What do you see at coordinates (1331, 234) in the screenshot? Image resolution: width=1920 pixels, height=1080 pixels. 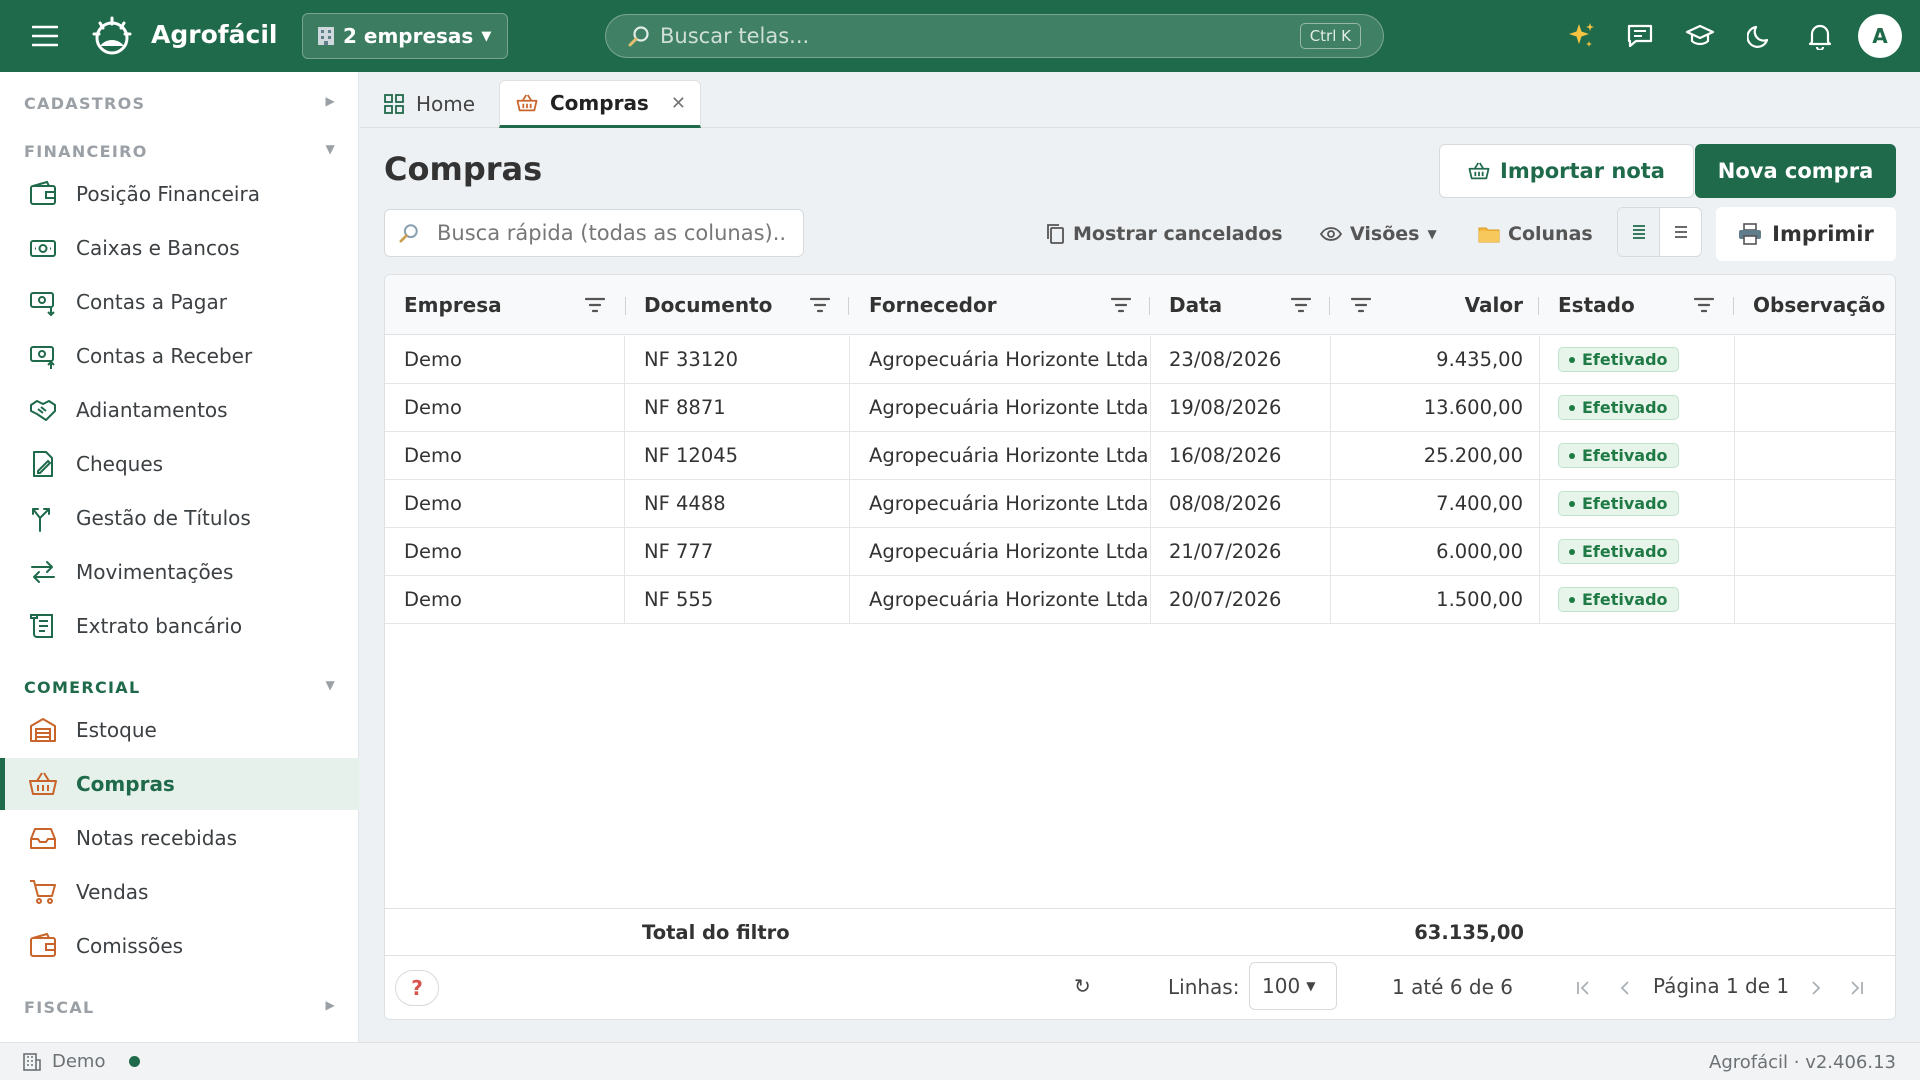 I see `eye-icon` at bounding box center [1331, 234].